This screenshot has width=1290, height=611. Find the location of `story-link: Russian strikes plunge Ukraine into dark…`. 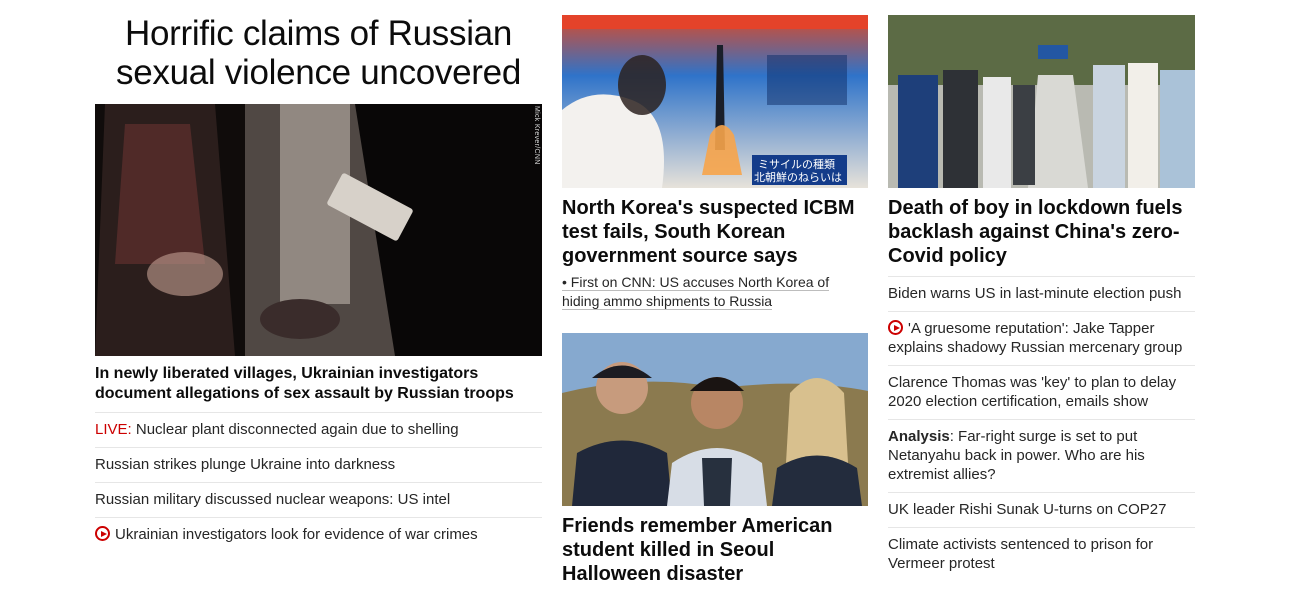

story-link: Russian strikes plunge Ukraine into dark… is located at coordinates (245, 464).